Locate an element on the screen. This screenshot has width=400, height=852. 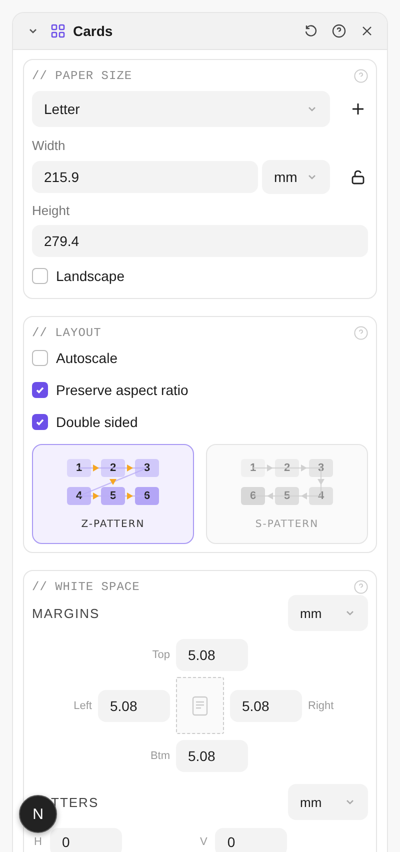
checkbox-row: Autoscale is located at coordinates (200, 358).